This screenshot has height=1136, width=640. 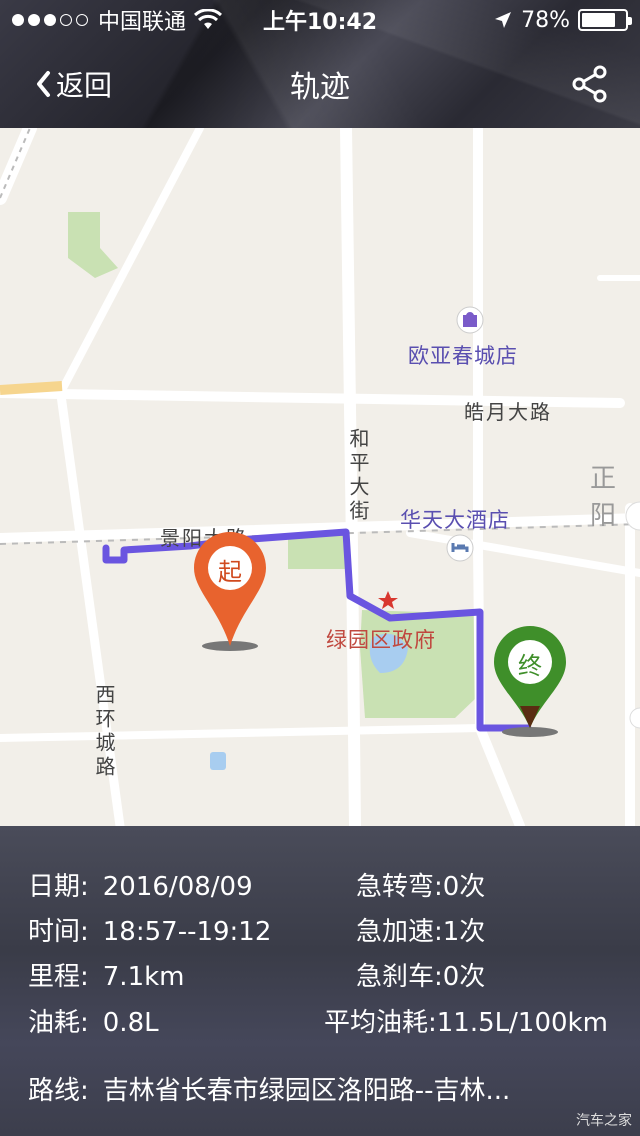 What do you see at coordinates (523, 553) in the screenshot?
I see `road-east-diagonal` at bounding box center [523, 553].